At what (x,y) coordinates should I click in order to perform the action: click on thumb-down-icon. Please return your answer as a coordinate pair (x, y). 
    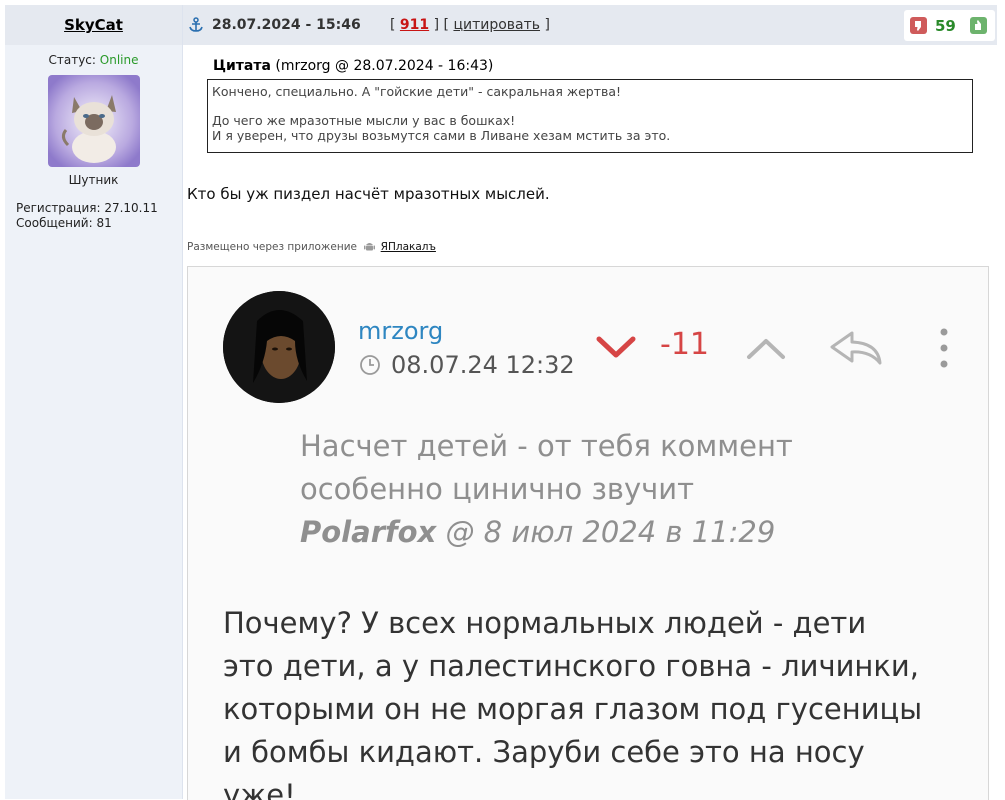
    Looking at the image, I should click on (918, 25).